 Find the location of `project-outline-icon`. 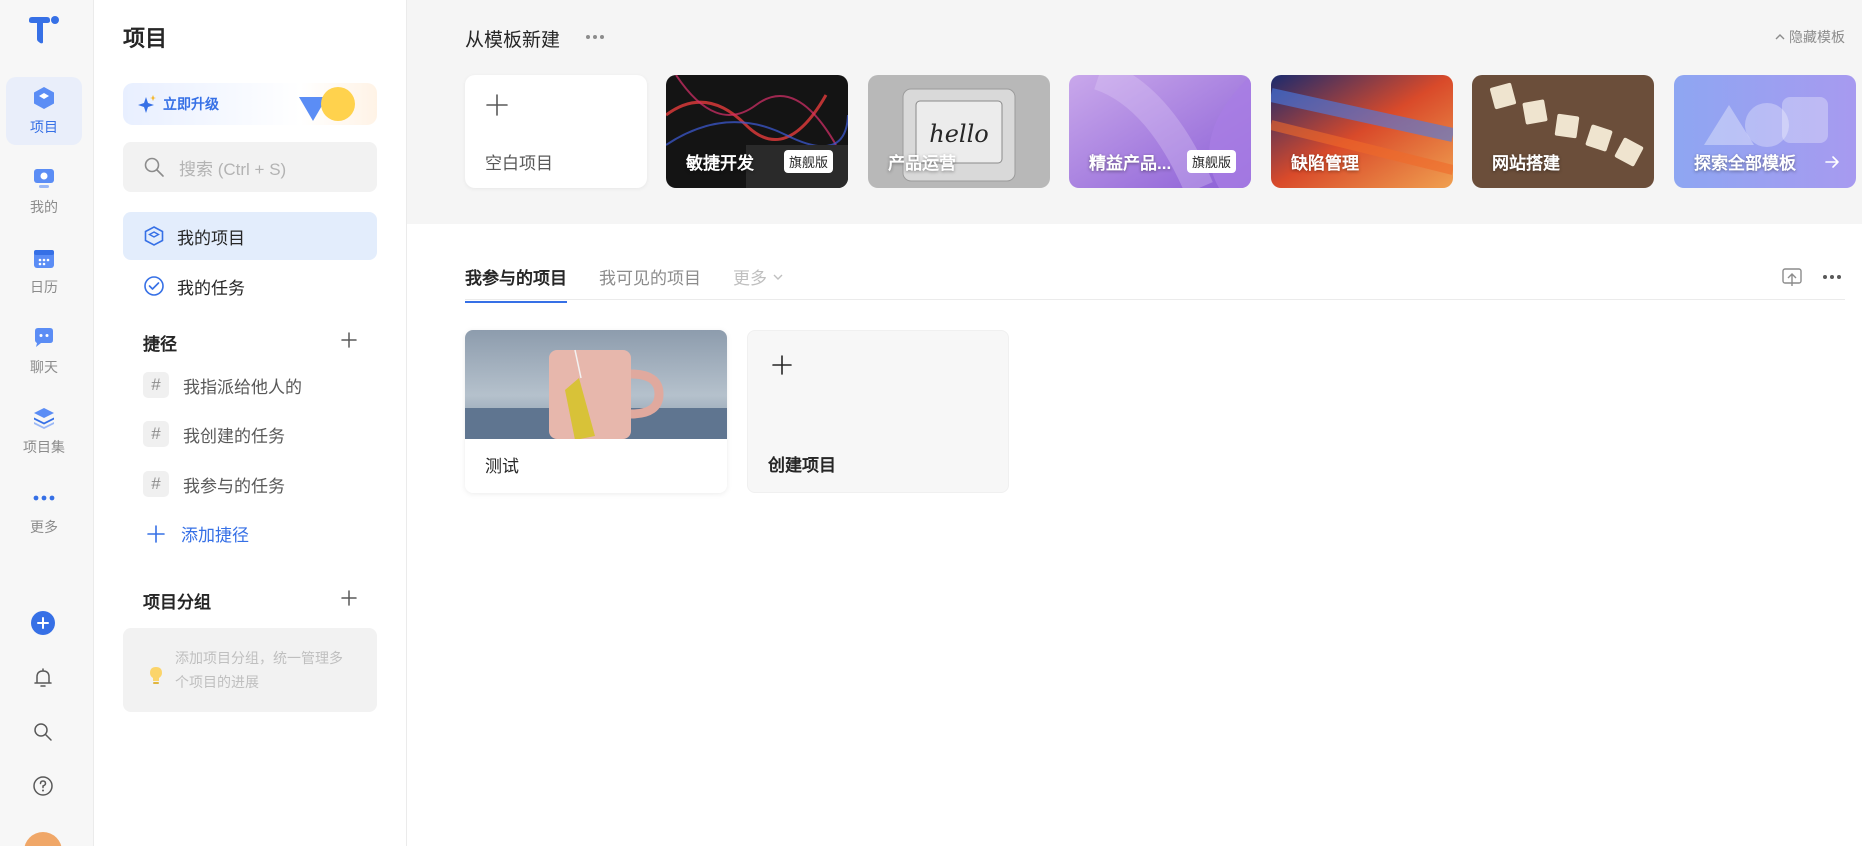

project-outline-icon is located at coordinates (154, 236).